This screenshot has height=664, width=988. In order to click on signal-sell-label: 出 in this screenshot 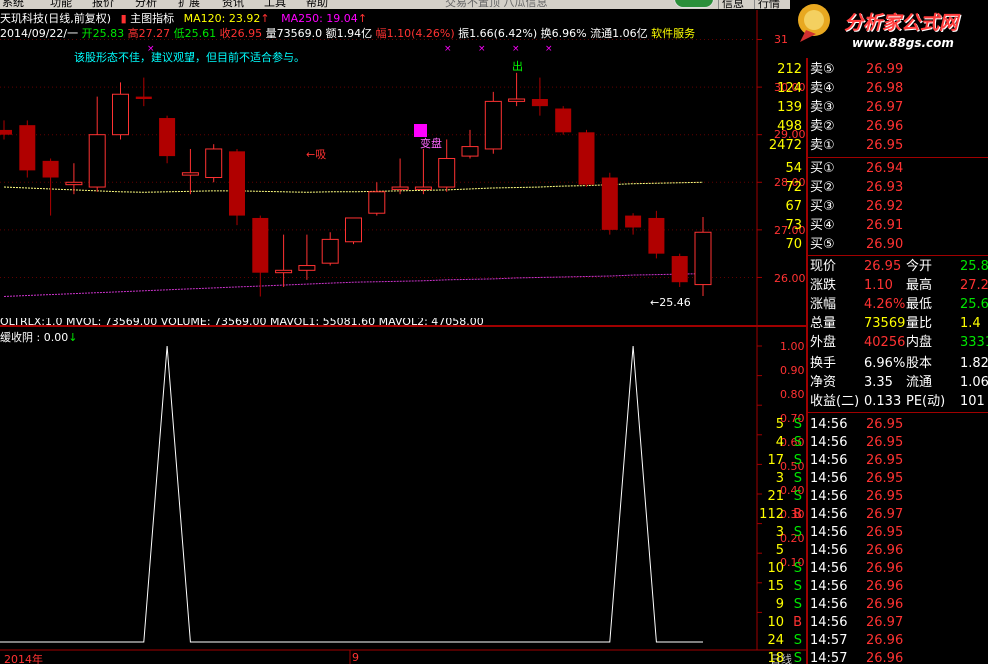, I will do `click(517, 66)`.